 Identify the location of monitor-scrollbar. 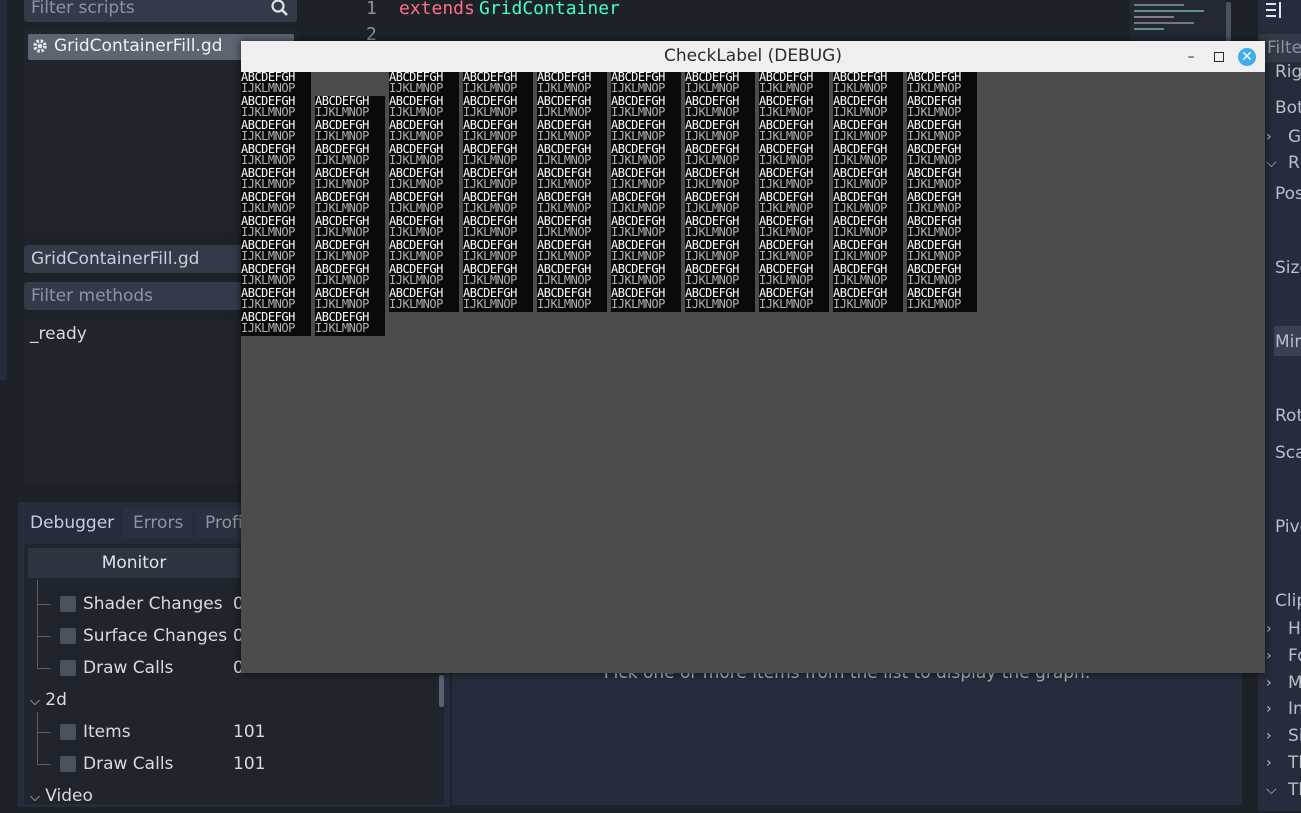
(441, 691).